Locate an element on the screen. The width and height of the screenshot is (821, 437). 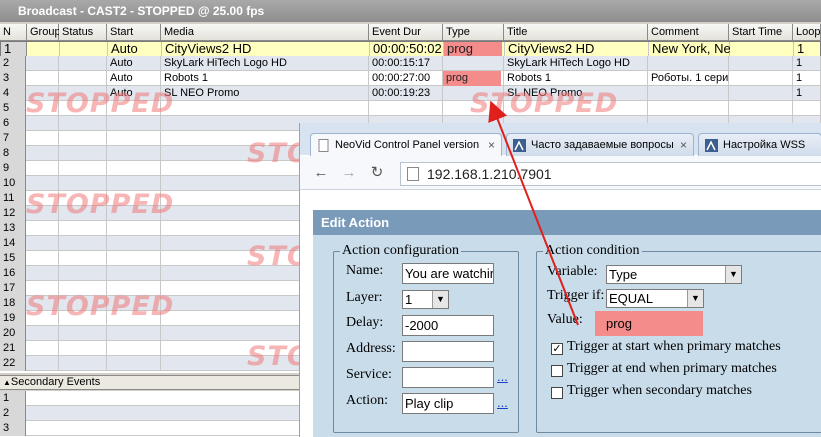
row-number: 1 is located at coordinates (14, 49).